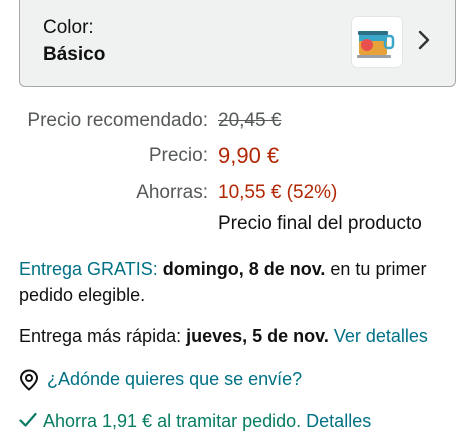 This screenshot has width=475, height=443. I want to click on promo-details-link: Detalles, so click(338, 421).